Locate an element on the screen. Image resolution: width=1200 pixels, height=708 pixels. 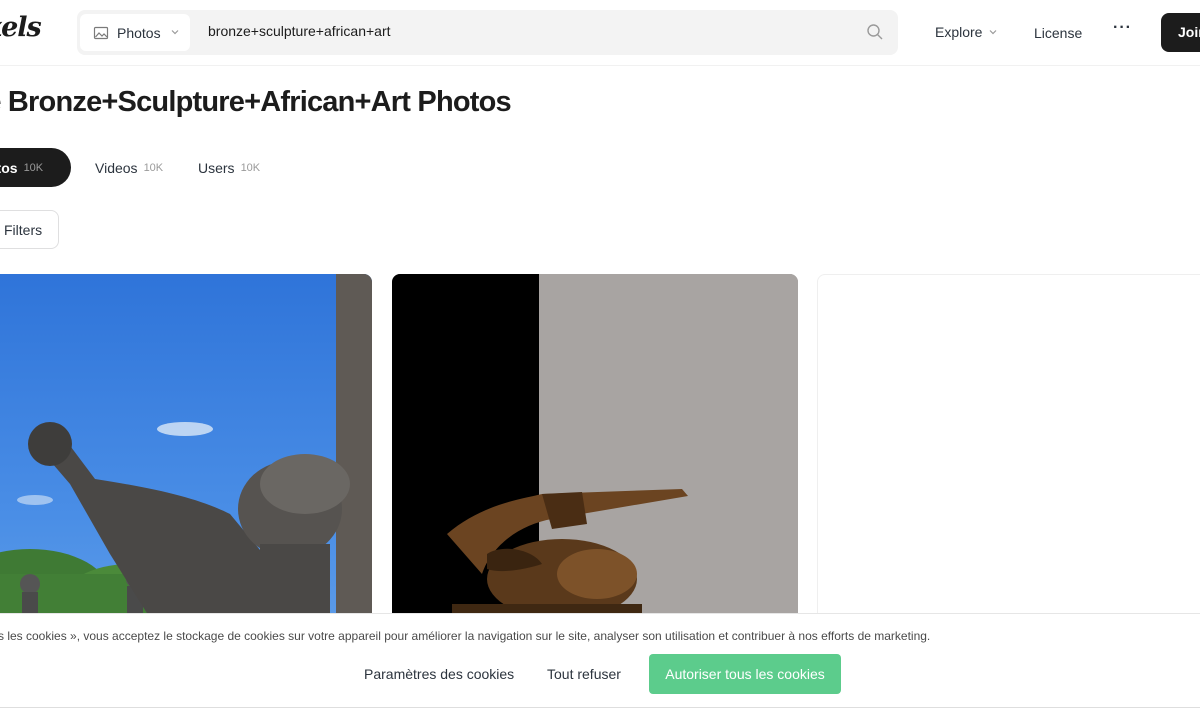
tab-users: Users 10K is located at coordinates (229, 167).